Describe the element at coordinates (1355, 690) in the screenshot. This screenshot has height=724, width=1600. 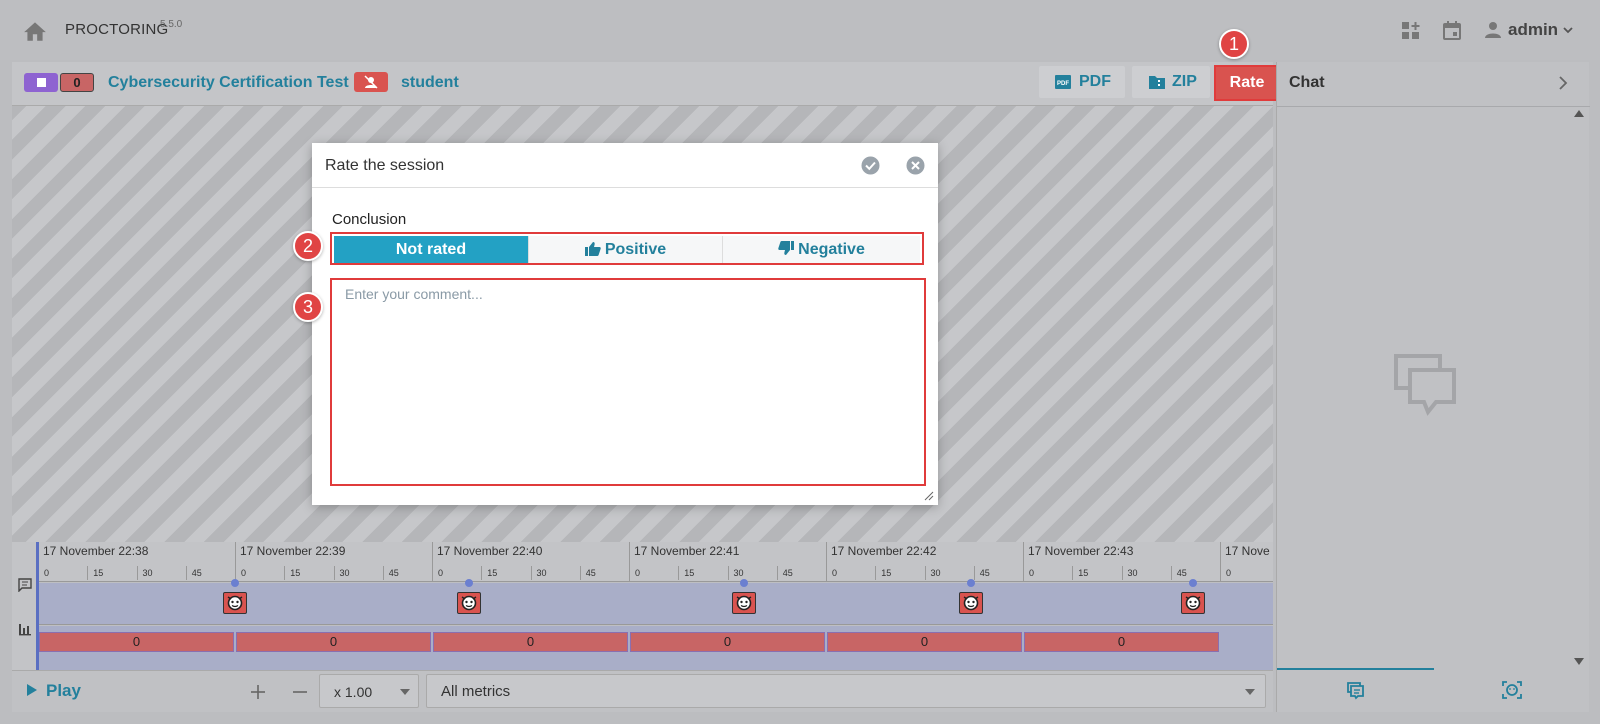
I see `chat-tab-icon` at that location.